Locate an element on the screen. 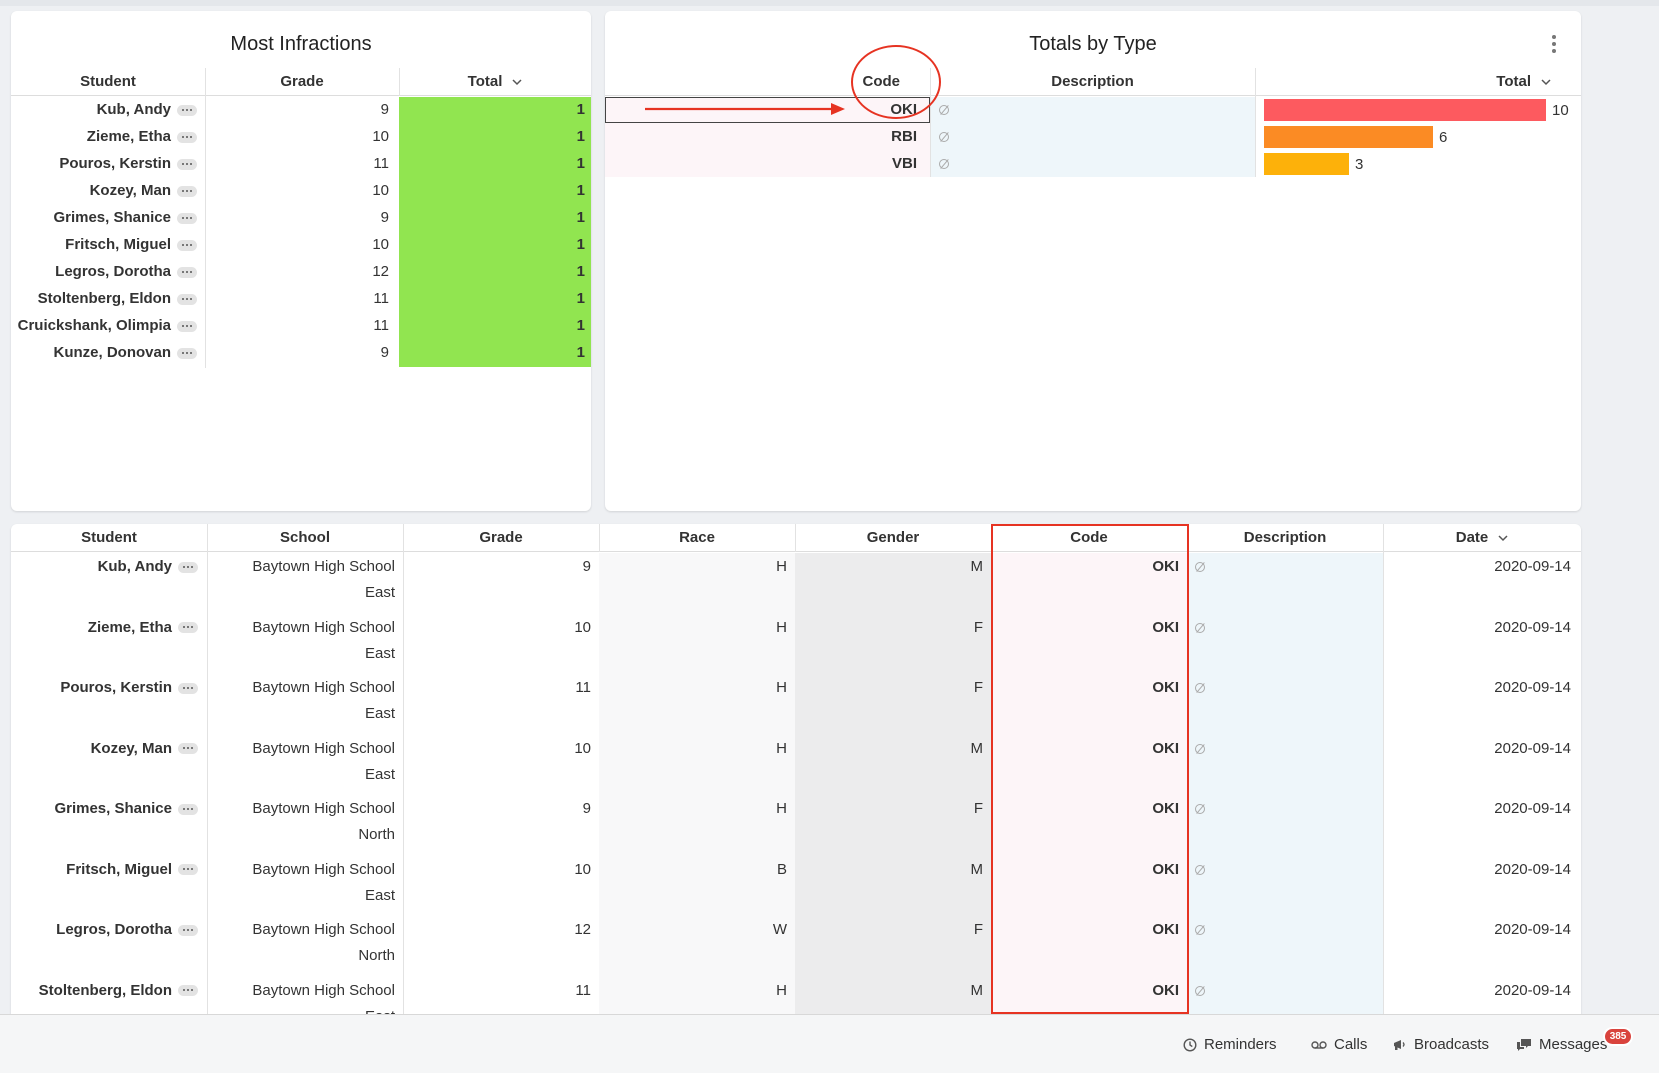 The height and width of the screenshot is (1073, 1659). header-race: Race is located at coordinates (697, 538).